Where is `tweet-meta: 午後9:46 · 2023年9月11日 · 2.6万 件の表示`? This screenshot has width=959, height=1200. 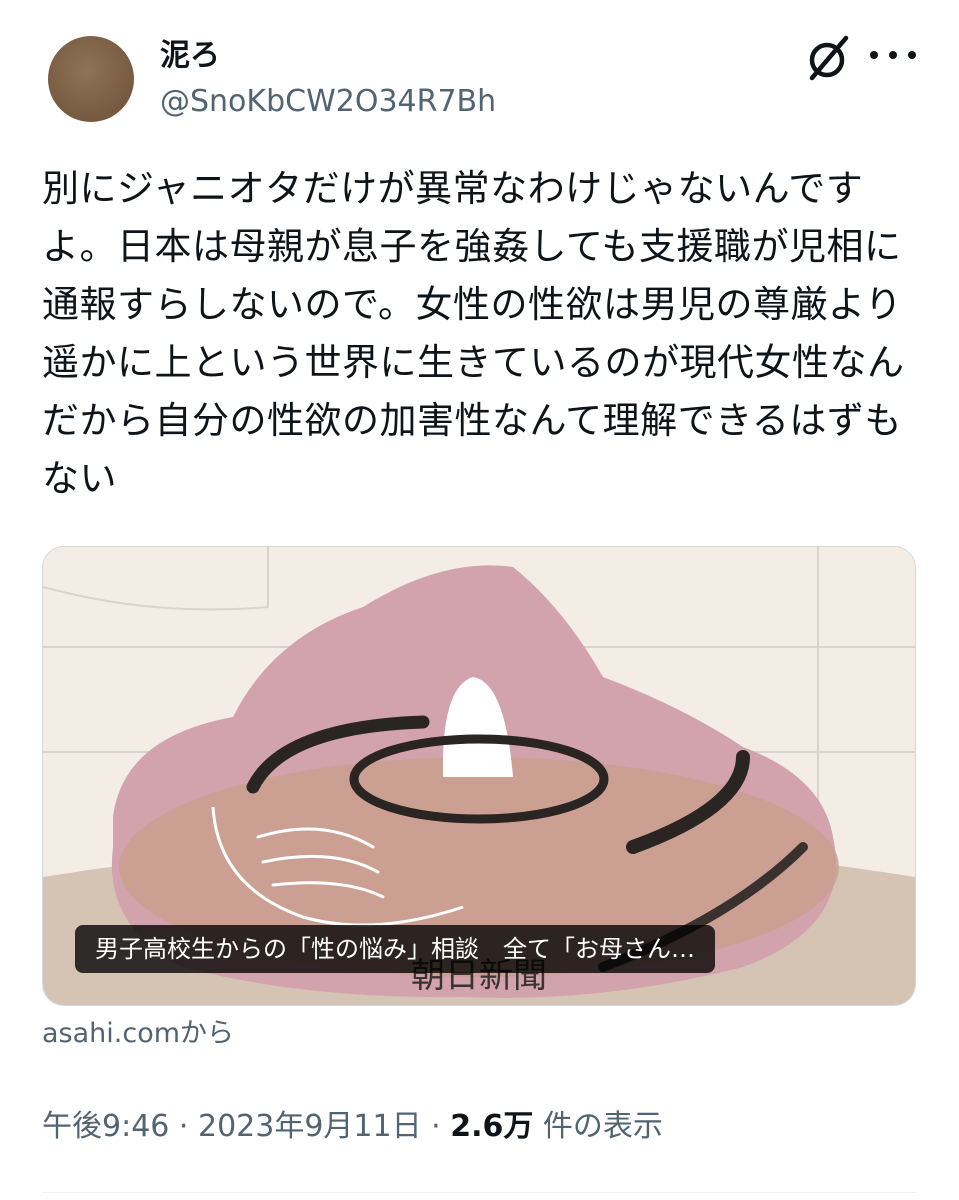 tweet-meta: 午後9:46 · 2023年9月11日 · 2.6万 件の表示 is located at coordinates (352, 1127).